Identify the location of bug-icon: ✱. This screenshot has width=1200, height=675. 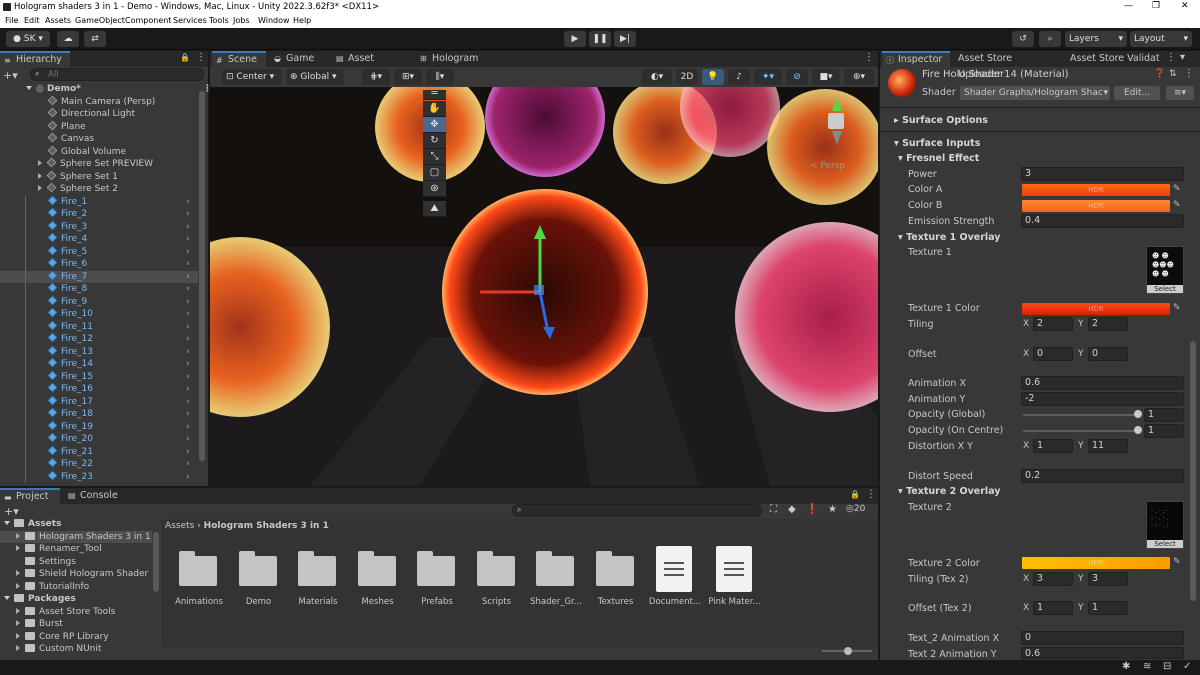
(1126, 666).